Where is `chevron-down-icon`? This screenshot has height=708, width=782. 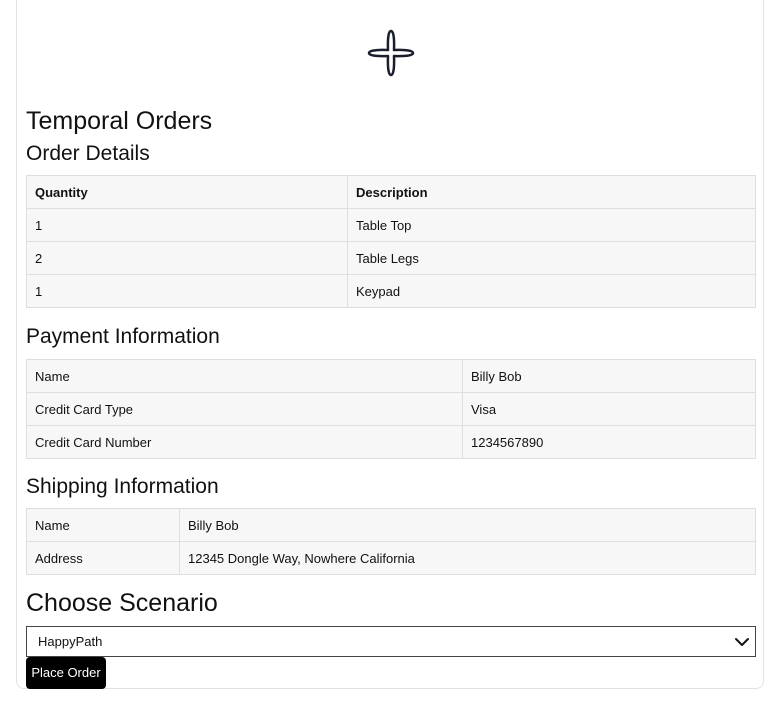
chevron-down-icon is located at coordinates (742, 642).